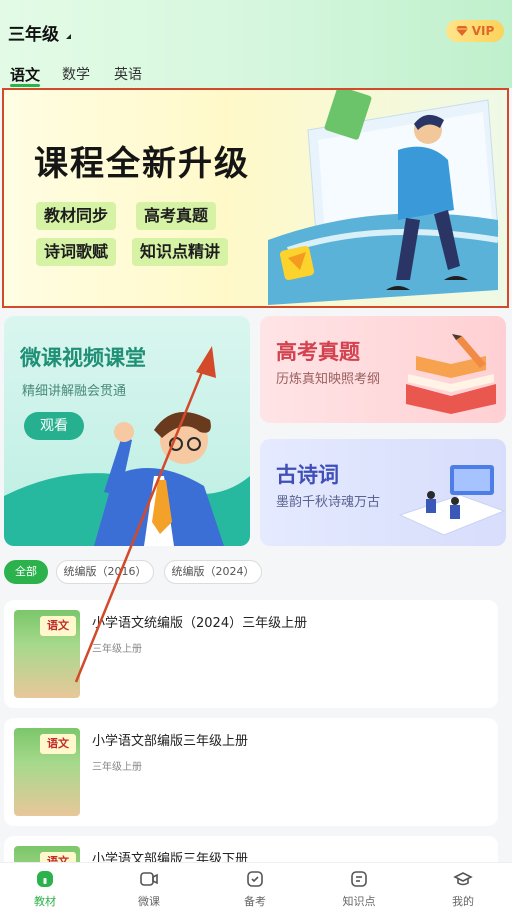  I want to click on video-icon, so click(149, 879).